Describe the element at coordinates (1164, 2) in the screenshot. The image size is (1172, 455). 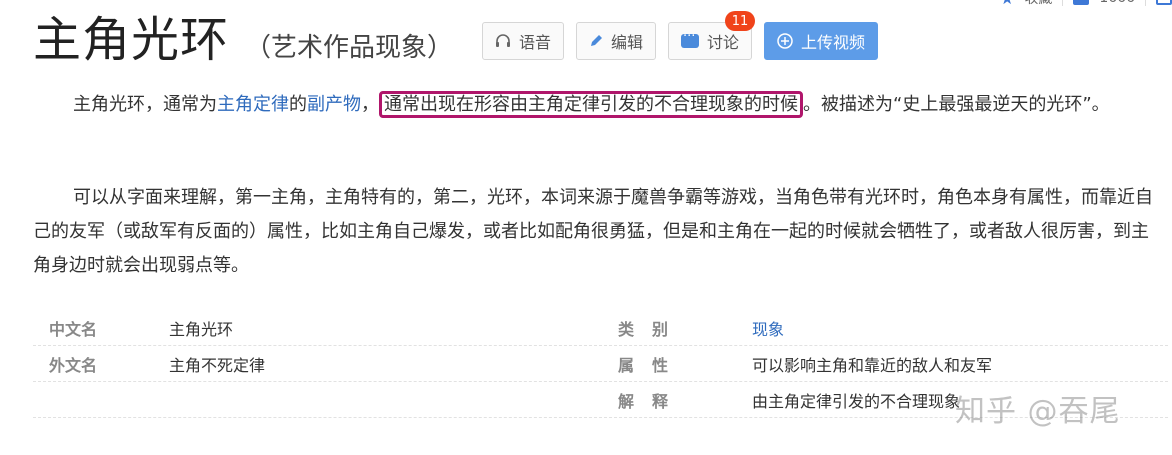
I see `share-icon` at that location.